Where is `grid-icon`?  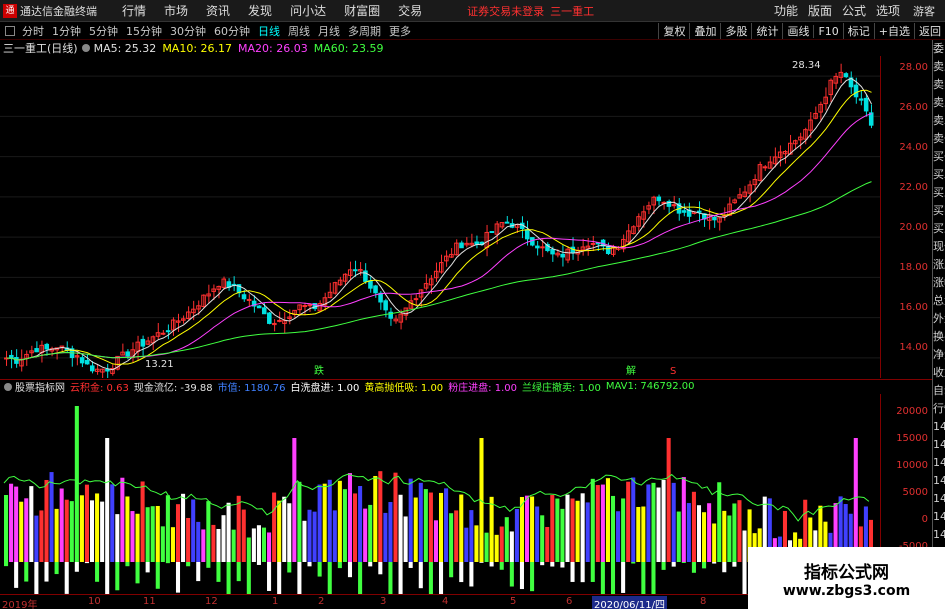
grid-icon is located at coordinates (10, 30).